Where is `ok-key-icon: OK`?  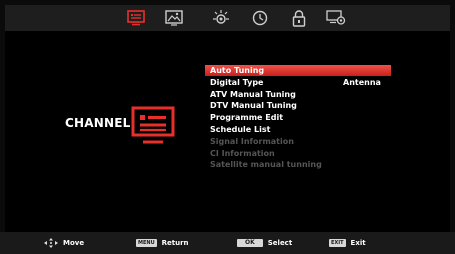 ok-key-icon: OK is located at coordinates (250, 243).